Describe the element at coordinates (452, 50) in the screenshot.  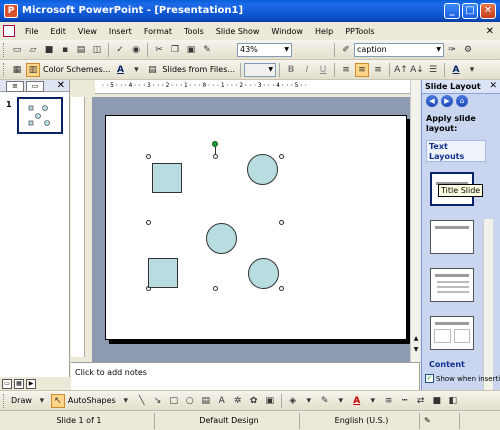
I see `pptools-icon: ✑` at that location.